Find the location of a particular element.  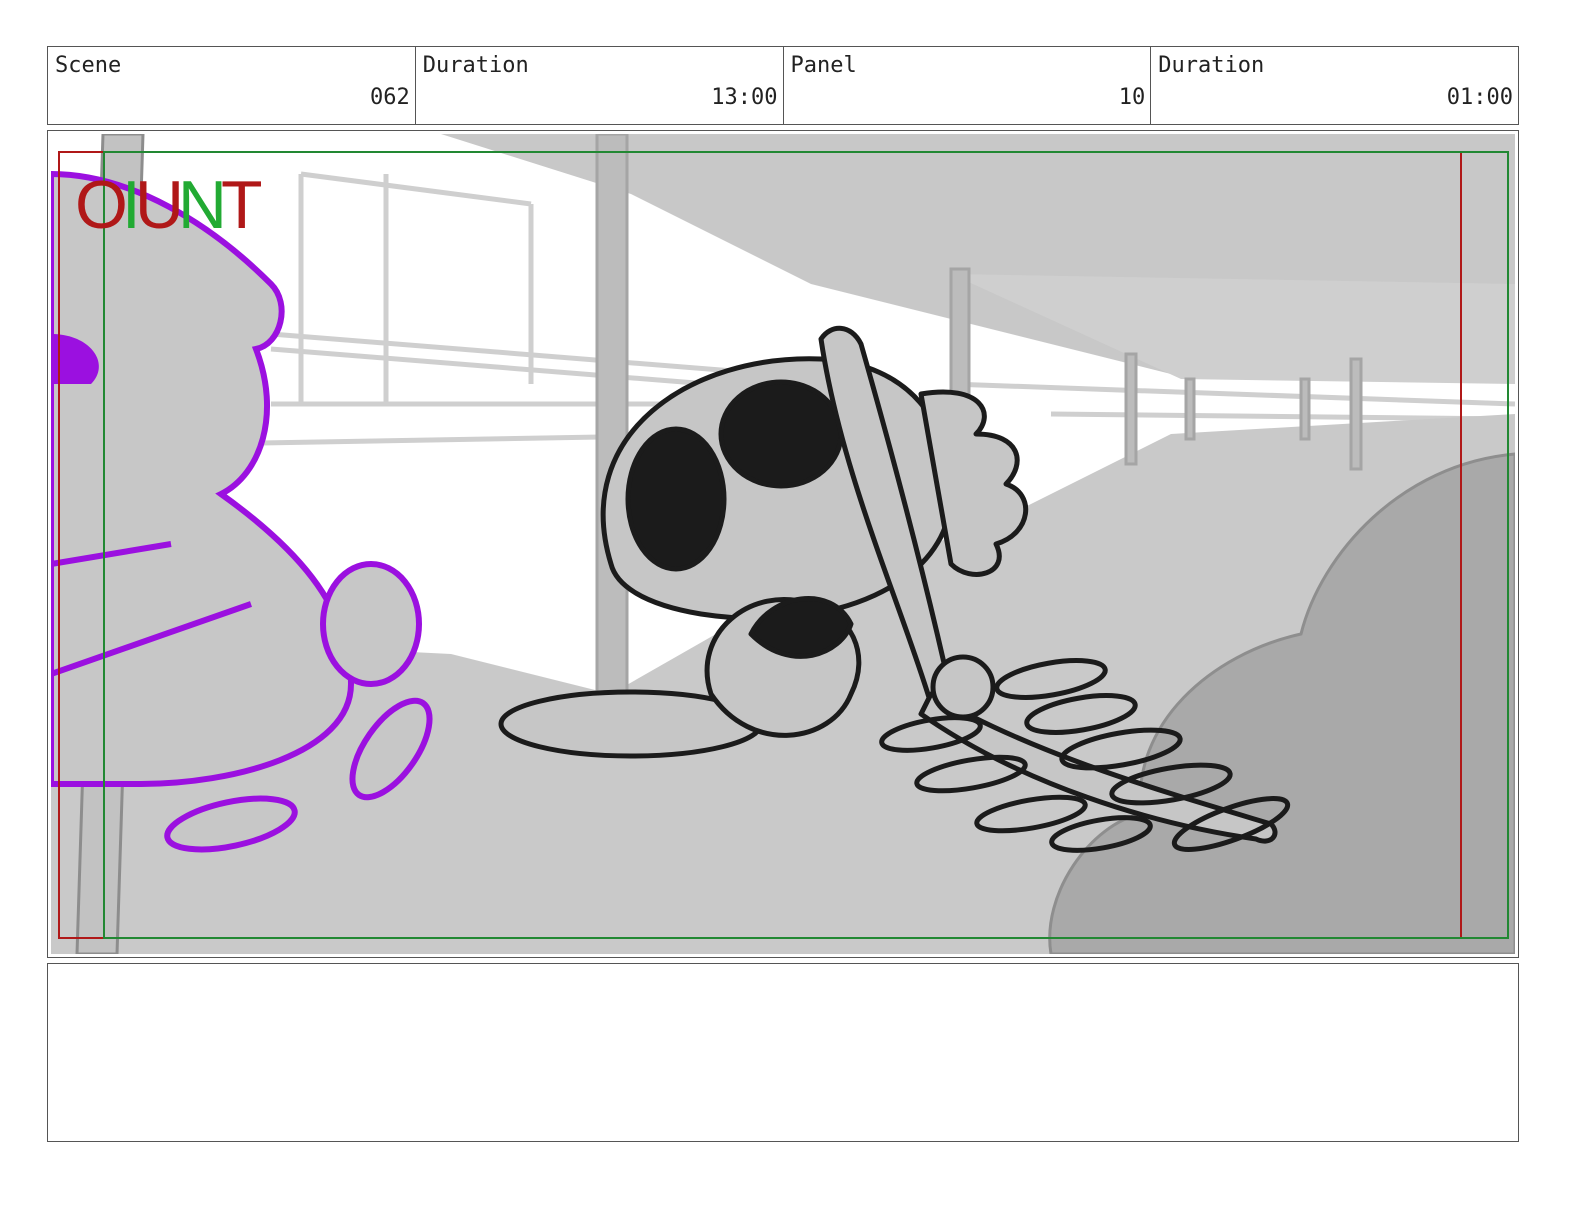

scene-duration-cell: Duration 13:00 is located at coordinates (600, 85).